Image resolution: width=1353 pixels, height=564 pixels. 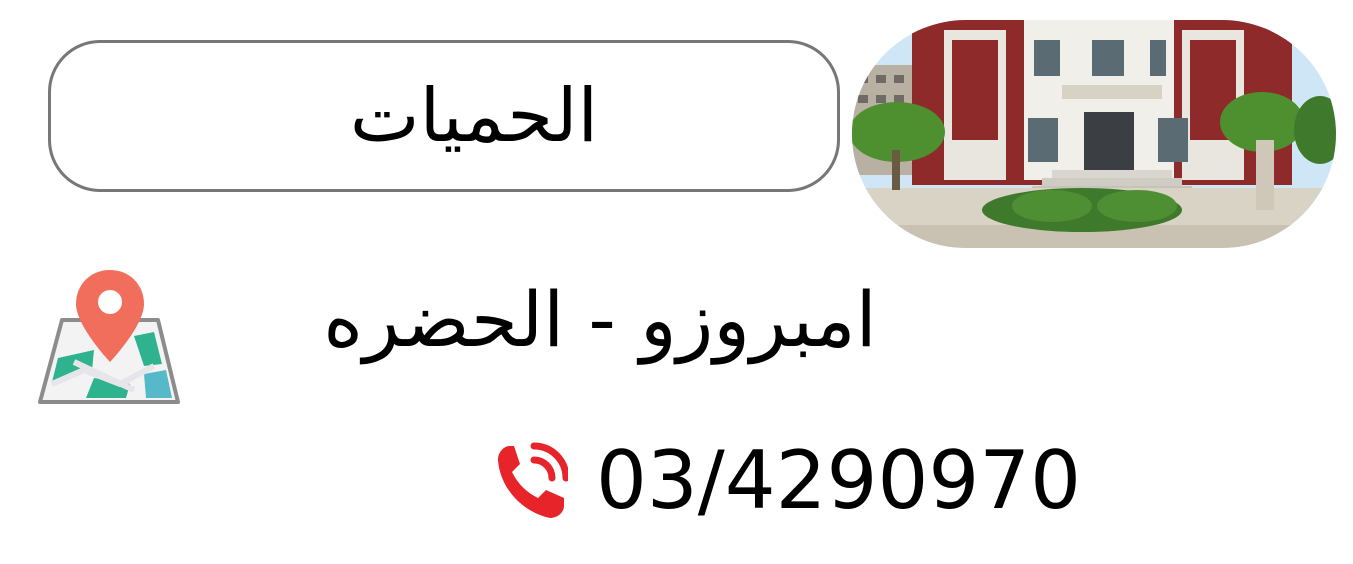 I want to click on facility-title: الحميات, so click(x=474, y=116).